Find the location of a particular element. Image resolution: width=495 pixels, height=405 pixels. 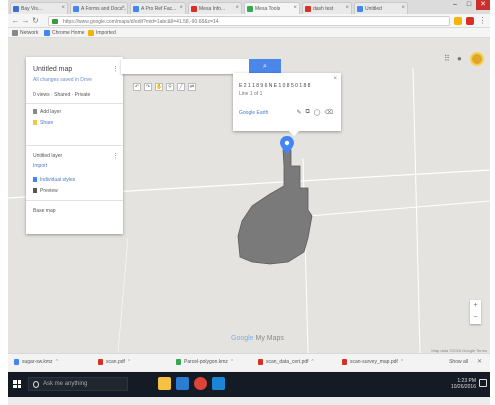

account-controls: ⠿ ● is located at coordinates (464, 59).